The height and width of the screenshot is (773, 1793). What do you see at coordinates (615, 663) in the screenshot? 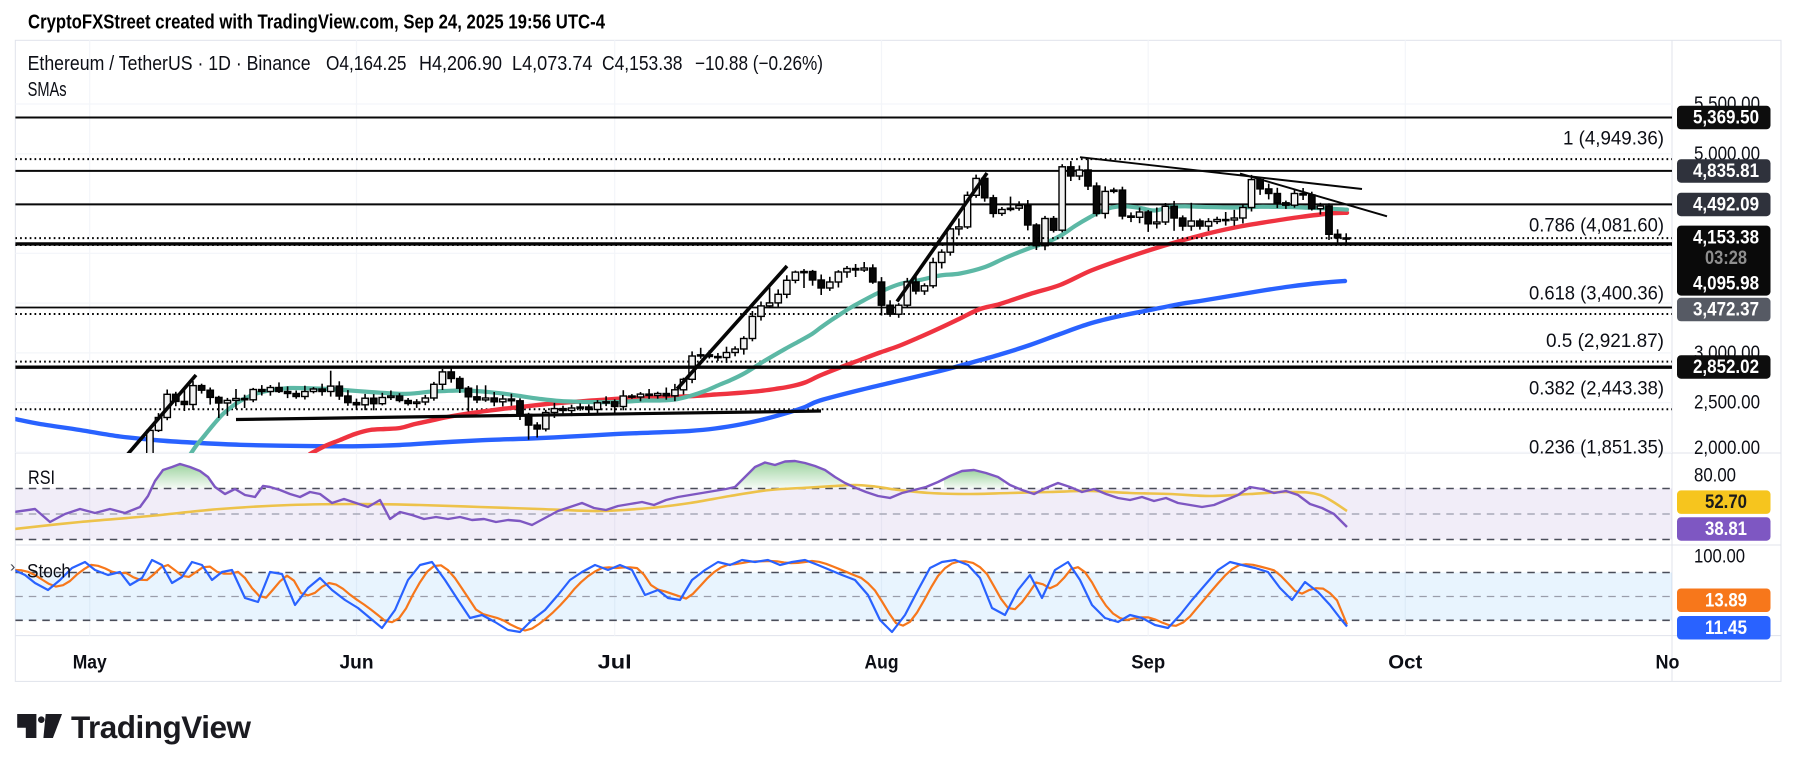
I see `svg-text: Jul` at bounding box center [615, 663].